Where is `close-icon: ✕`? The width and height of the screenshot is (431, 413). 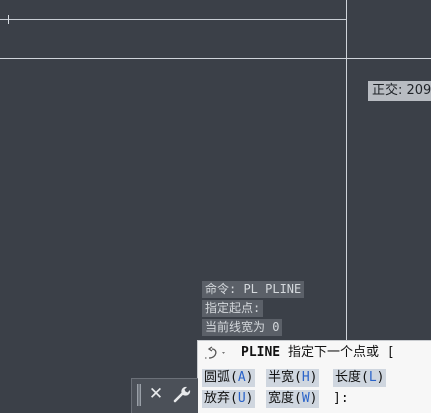 close-icon: ✕ is located at coordinates (156, 394).